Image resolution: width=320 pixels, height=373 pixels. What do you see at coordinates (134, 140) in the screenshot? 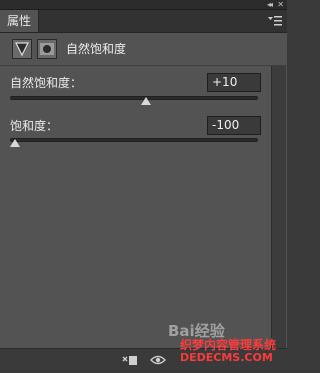
I see `saturation-slider-track` at bounding box center [134, 140].